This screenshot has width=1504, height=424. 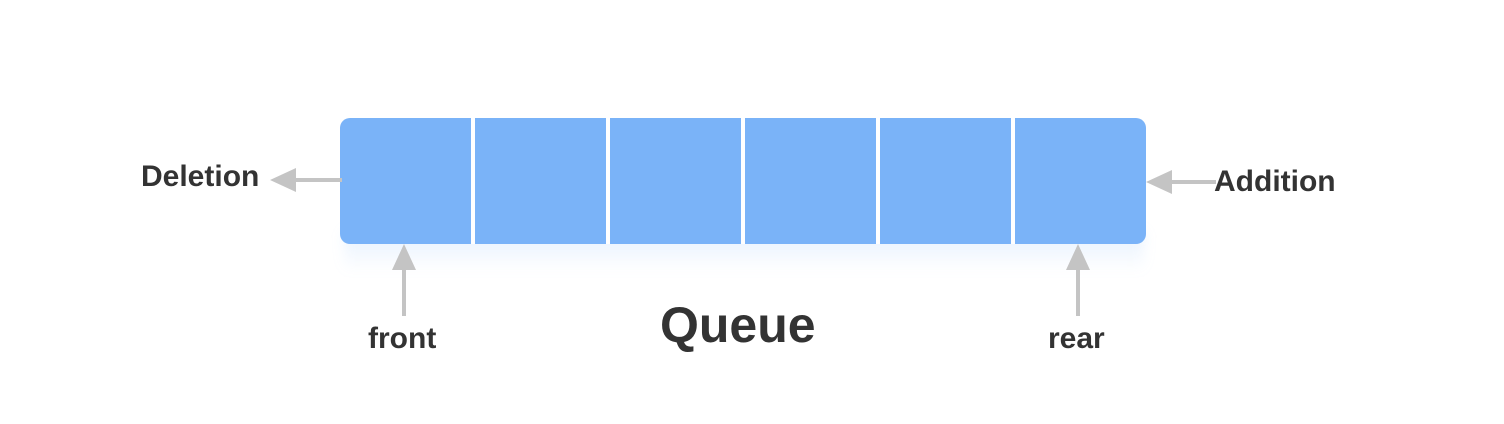 I want to click on addition-label: Addition, so click(x=1275, y=181).